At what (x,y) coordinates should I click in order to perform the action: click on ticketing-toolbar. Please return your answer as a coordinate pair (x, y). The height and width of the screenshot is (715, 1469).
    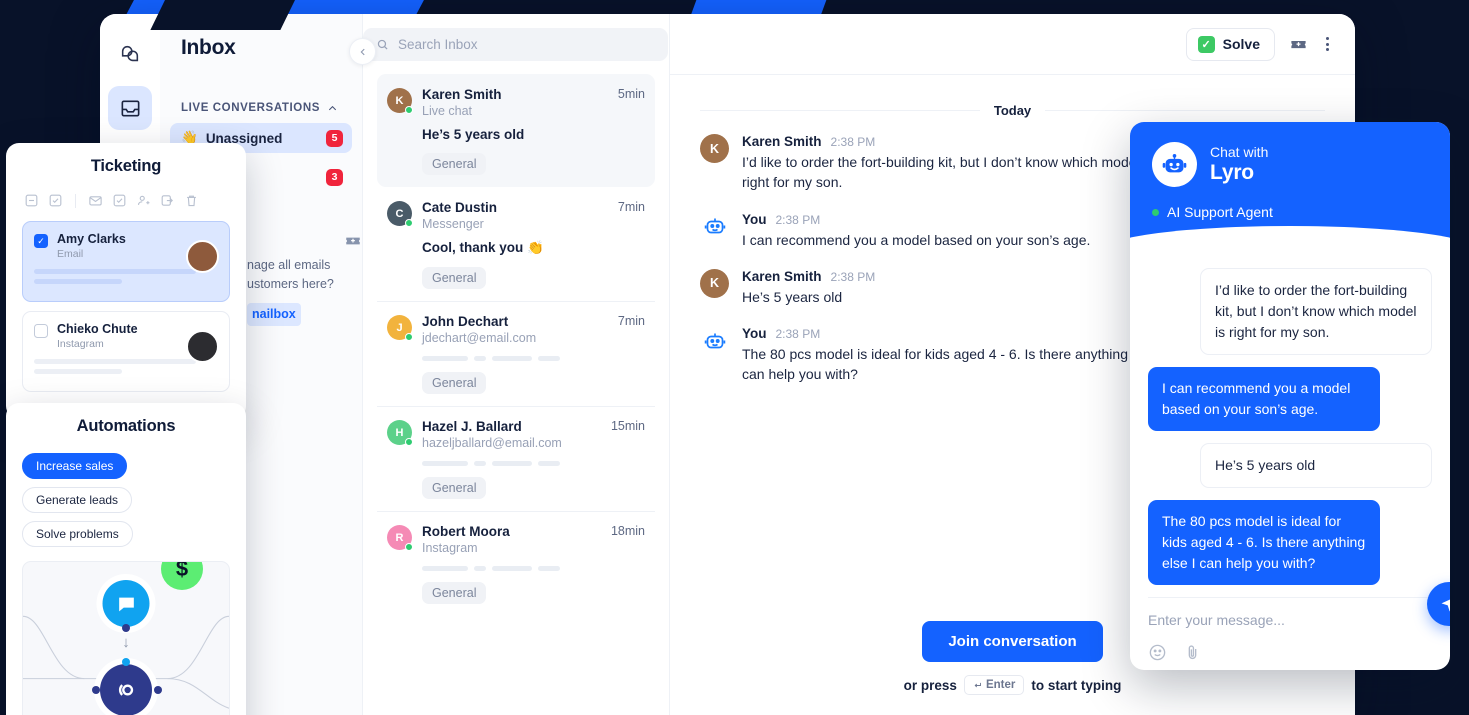
    Looking at the image, I should click on (127, 200).